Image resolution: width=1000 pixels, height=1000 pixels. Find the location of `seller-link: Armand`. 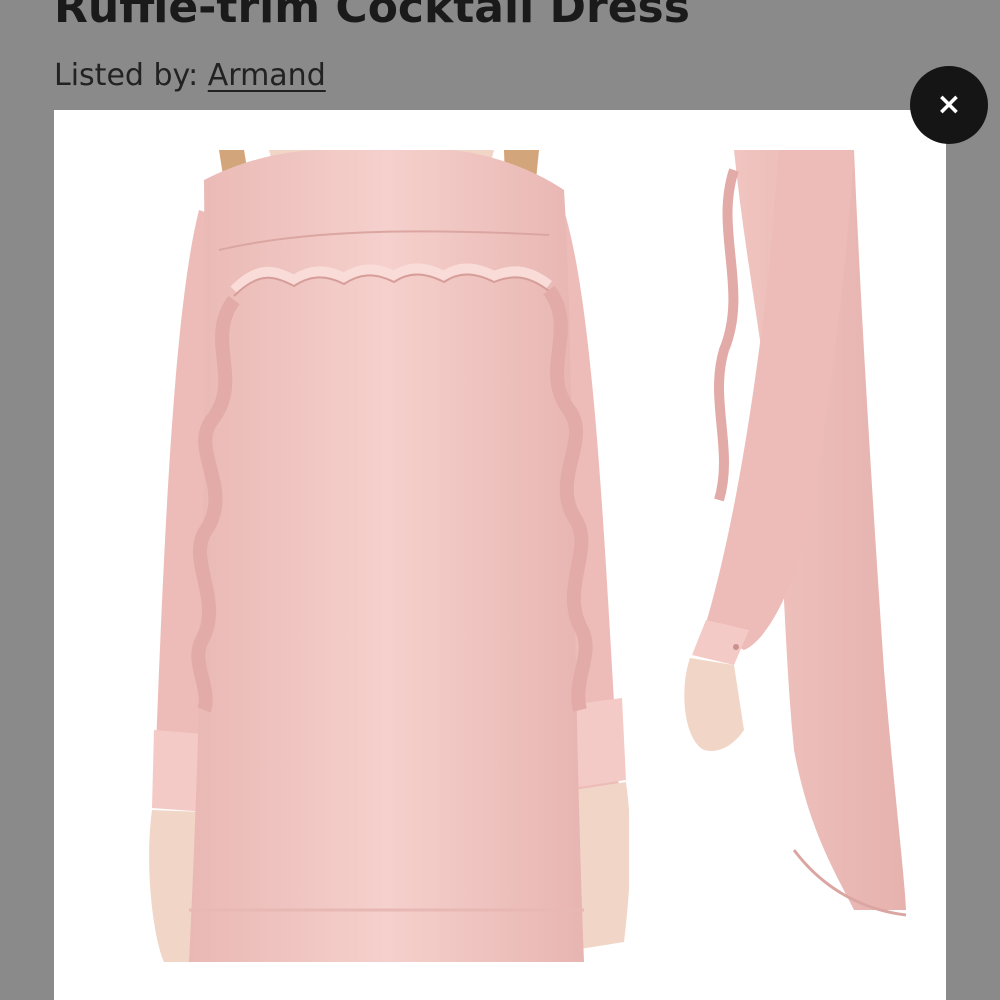

seller-link: Armand is located at coordinates (267, 75).